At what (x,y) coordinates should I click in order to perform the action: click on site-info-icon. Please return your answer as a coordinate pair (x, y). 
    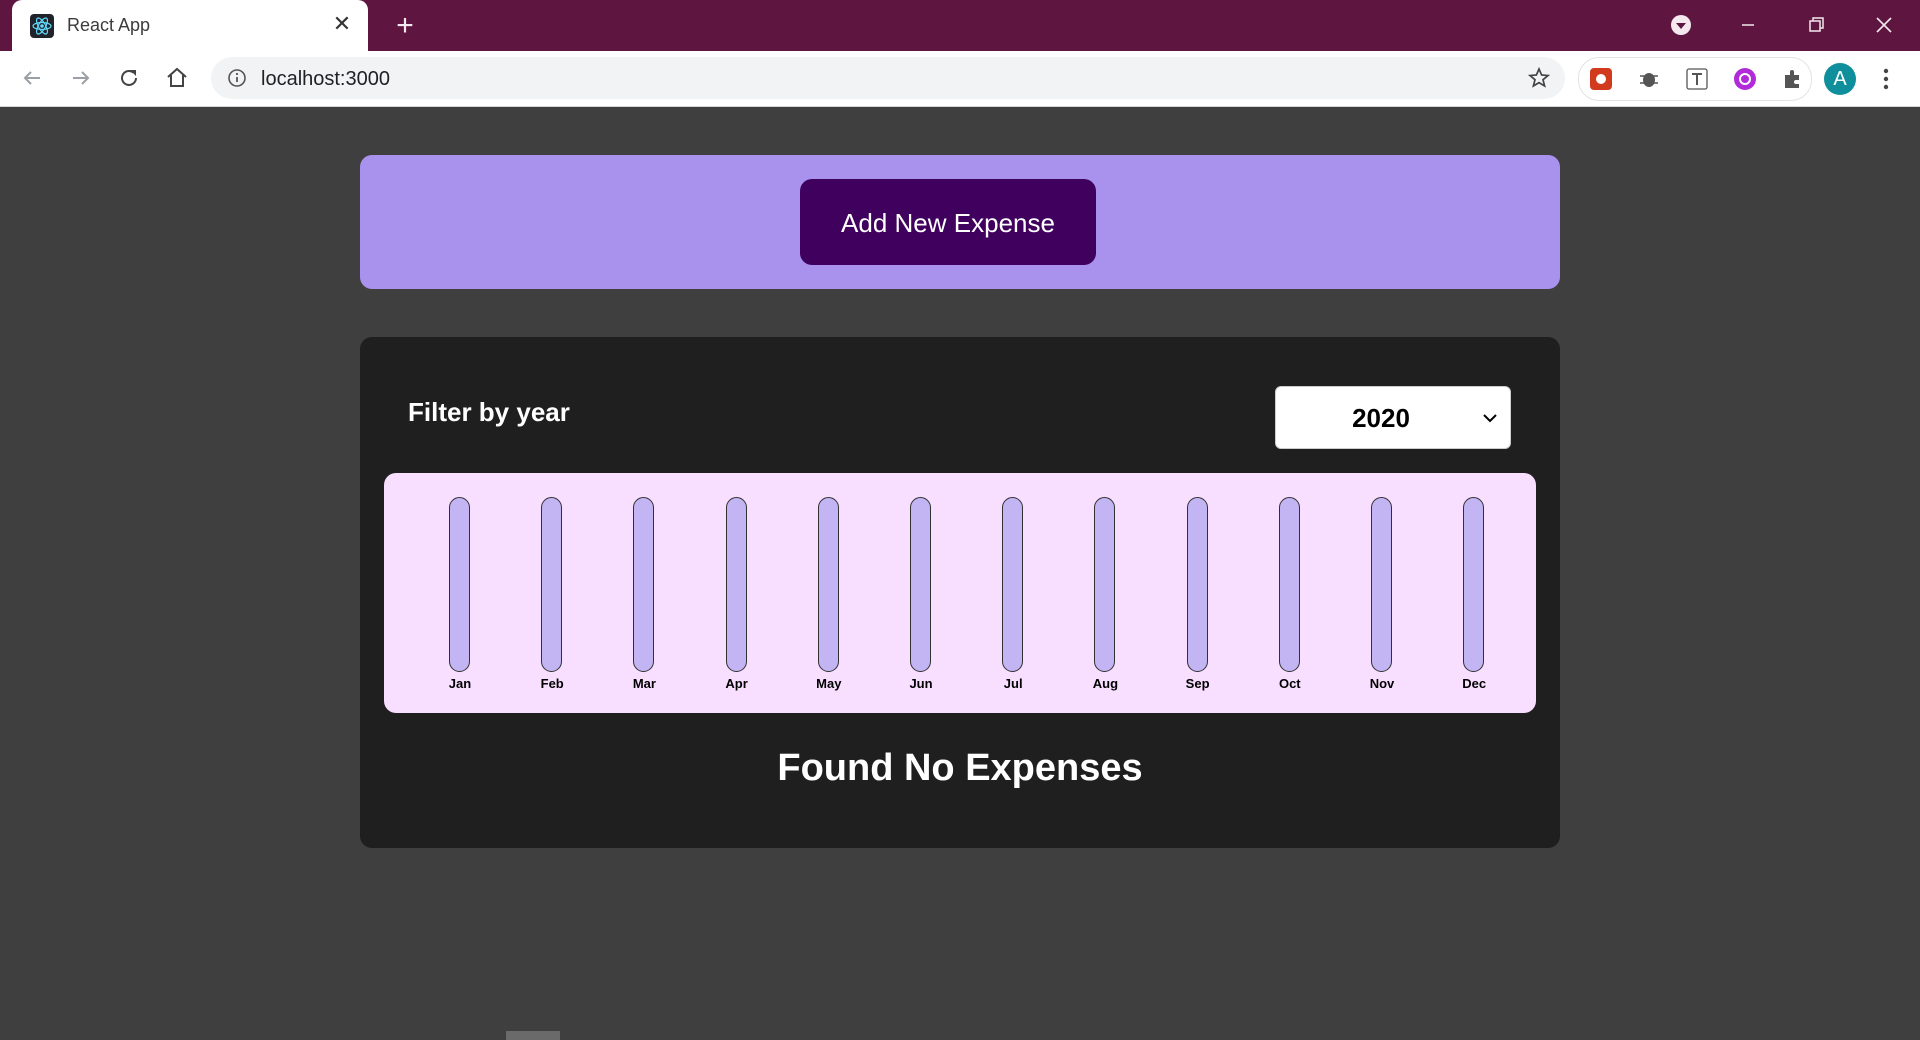
    Looking at the image, I should click on (237, 78).